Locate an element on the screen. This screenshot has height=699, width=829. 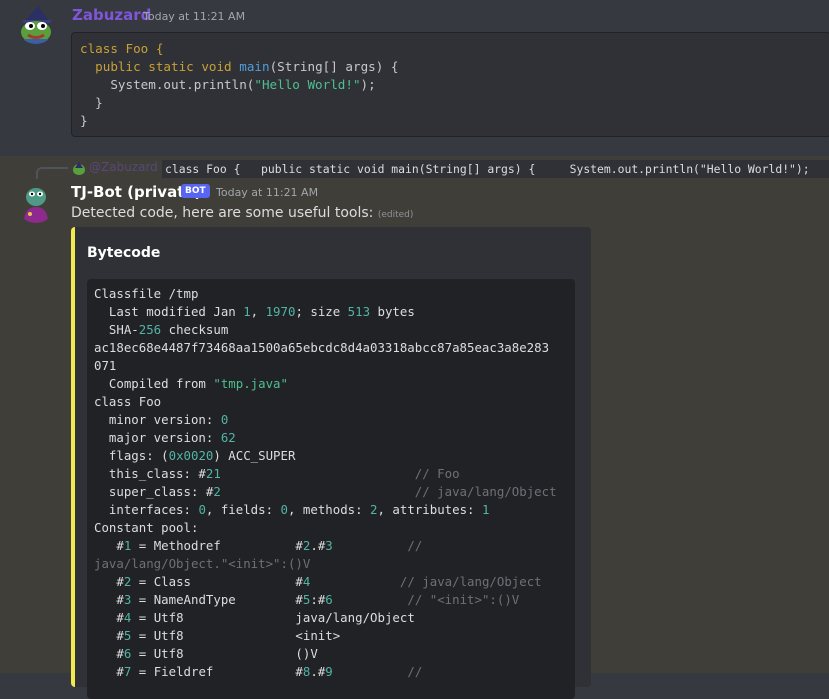
code-token: checksum is located at coordinates (195, 329).